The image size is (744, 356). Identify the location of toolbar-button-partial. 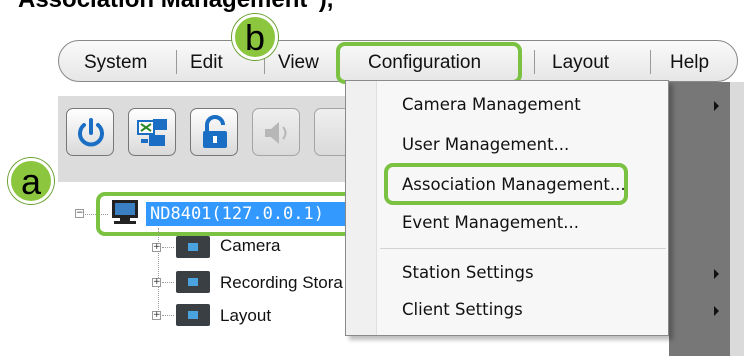
(331, 132).